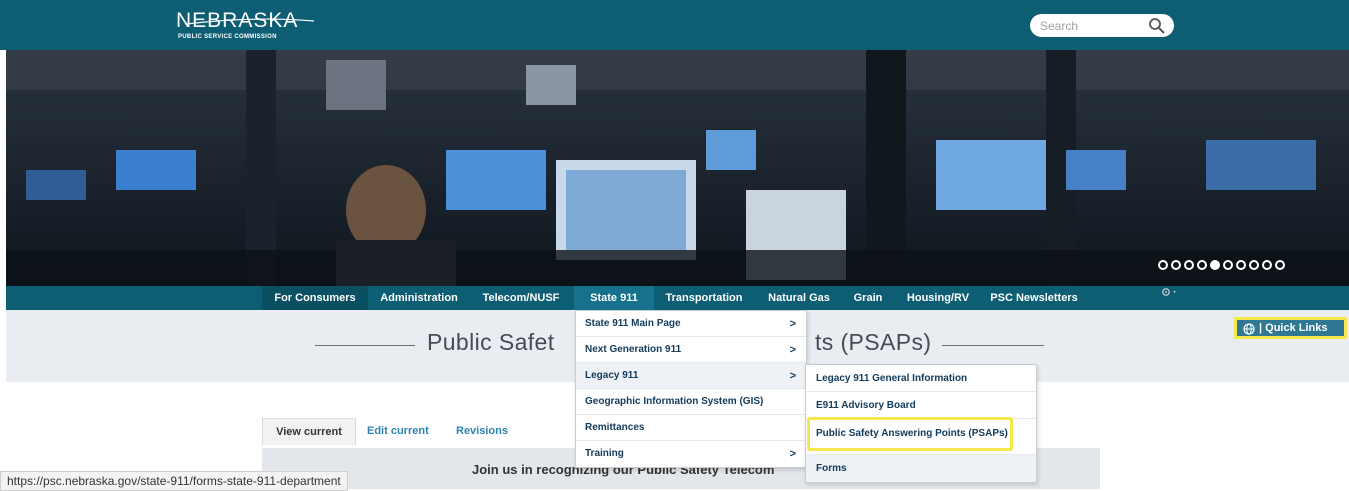  What do you see at coordinates (250, 21) in the screenshot?
I see `logo-swoosh-icon` at bounding box center [250, 21].